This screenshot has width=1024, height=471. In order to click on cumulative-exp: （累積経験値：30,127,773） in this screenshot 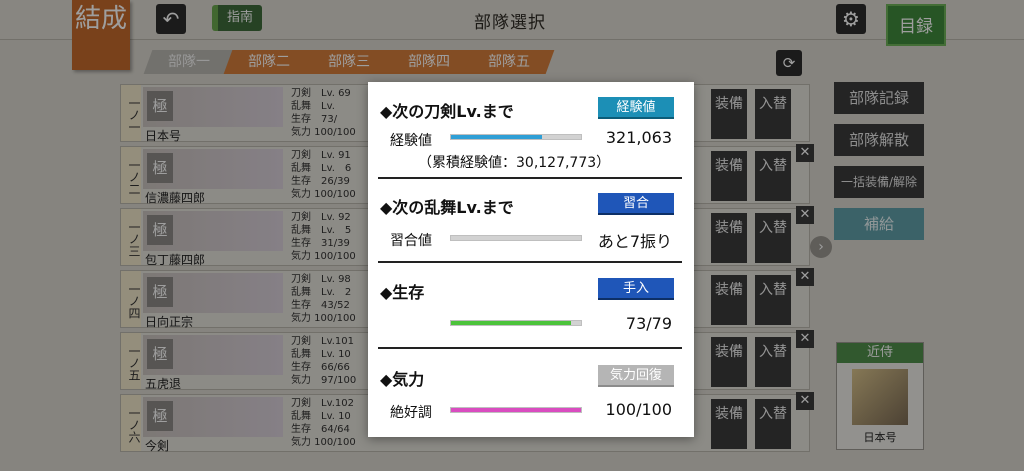, I will do `click(514, 163)`.